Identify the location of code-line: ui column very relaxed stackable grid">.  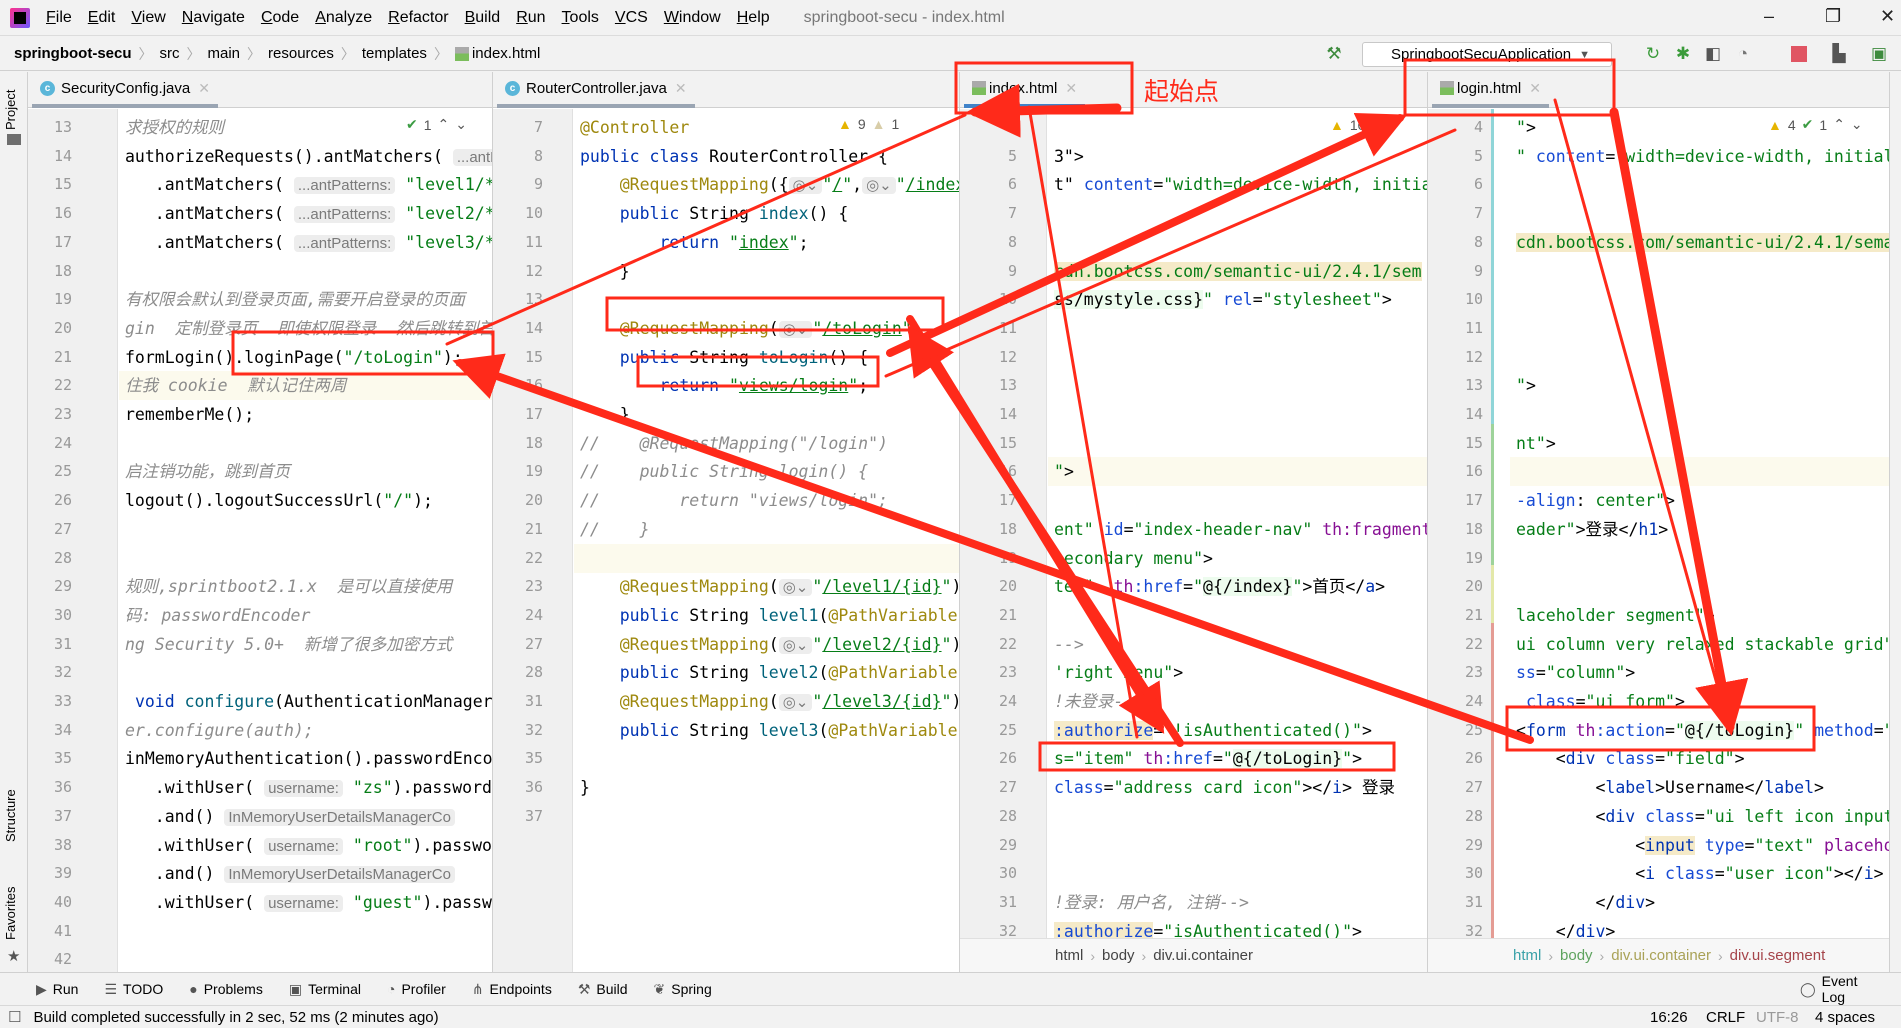
(1702, 644).